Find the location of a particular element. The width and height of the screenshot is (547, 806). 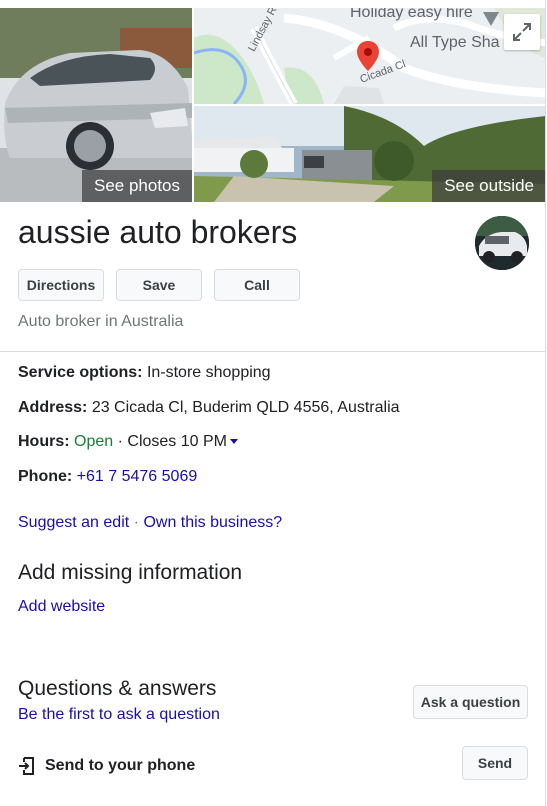

send-to-phone-icon is located at coordinates (26, 766).